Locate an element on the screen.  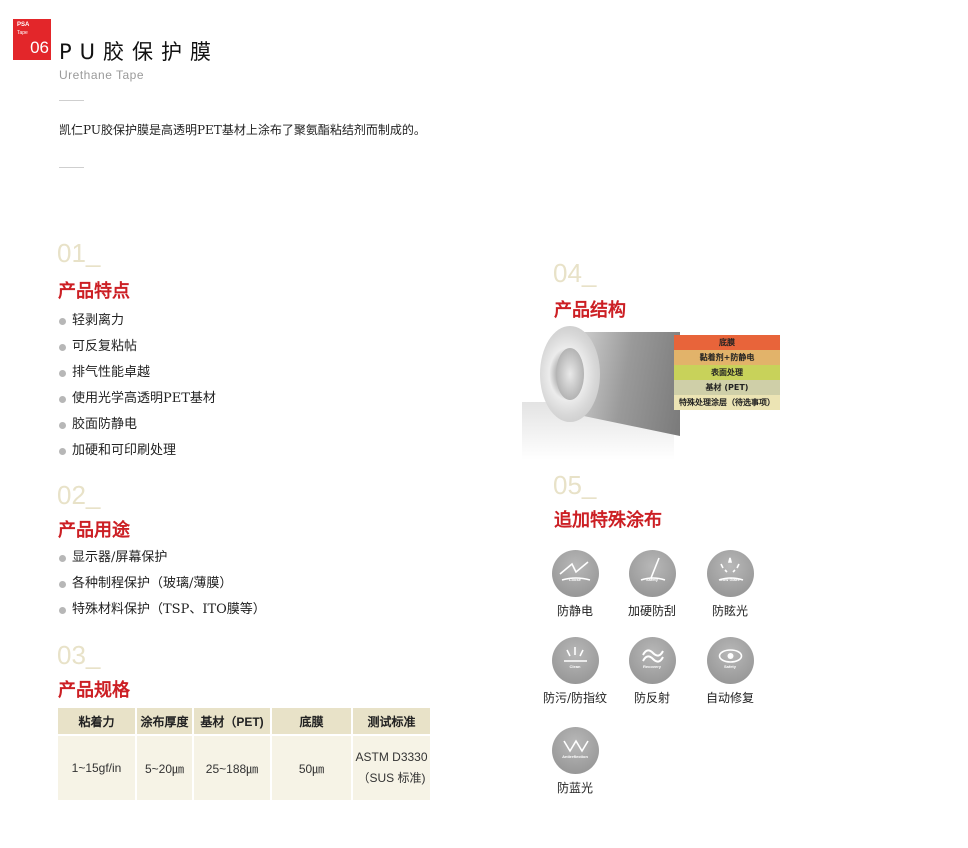
section-number: 05_ is located at coordinates (575, 485).